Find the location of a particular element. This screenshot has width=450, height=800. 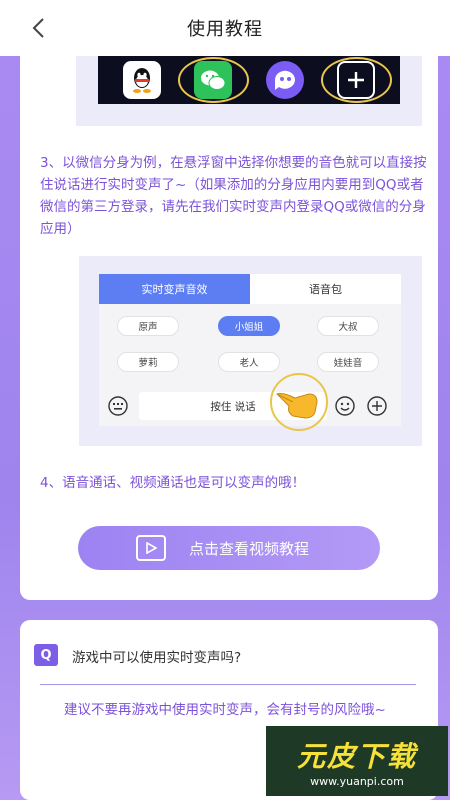

voice-chip-grid: 原声 小姐姐 大叔 萝莉 老人 娃娃音 is located at coordinates (250, 349).